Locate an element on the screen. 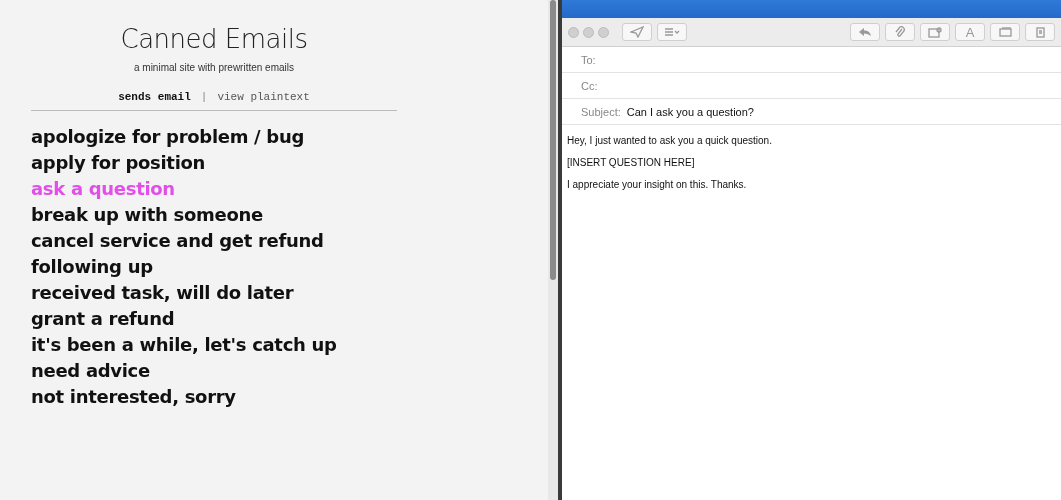 This screenshot has width=1061, height=500. send-icon is located at coordinates (637, 32).